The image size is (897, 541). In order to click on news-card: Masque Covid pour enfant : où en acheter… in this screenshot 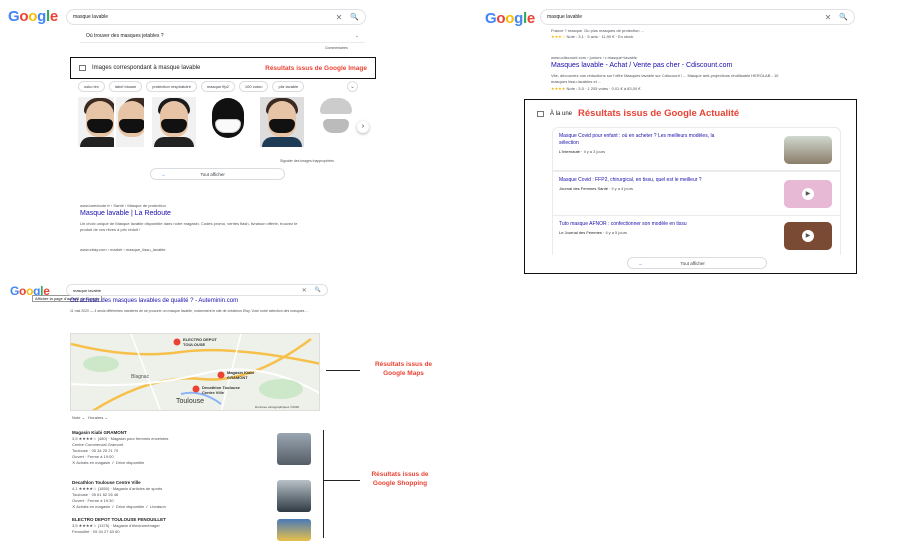, I will do `click(696, 149)`.